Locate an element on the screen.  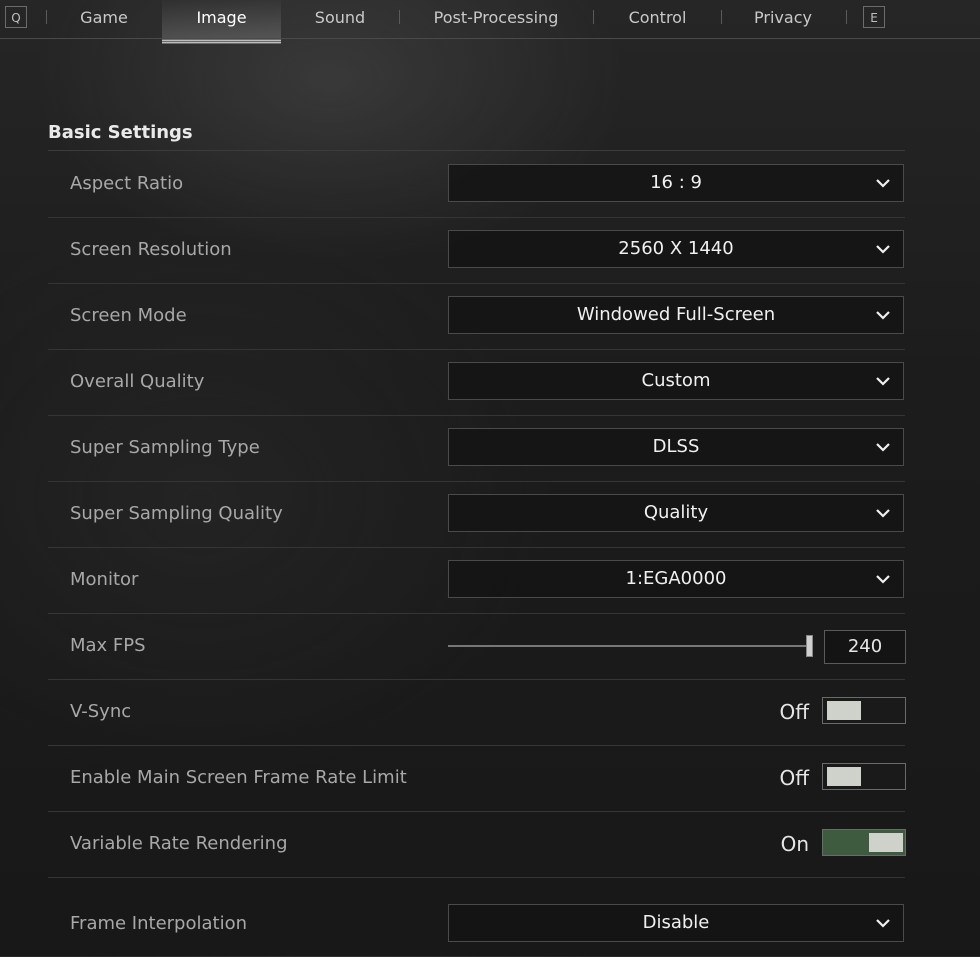
screen-mode-dropdown: Windowed Full-Screen is located at coordinates (676, 315).